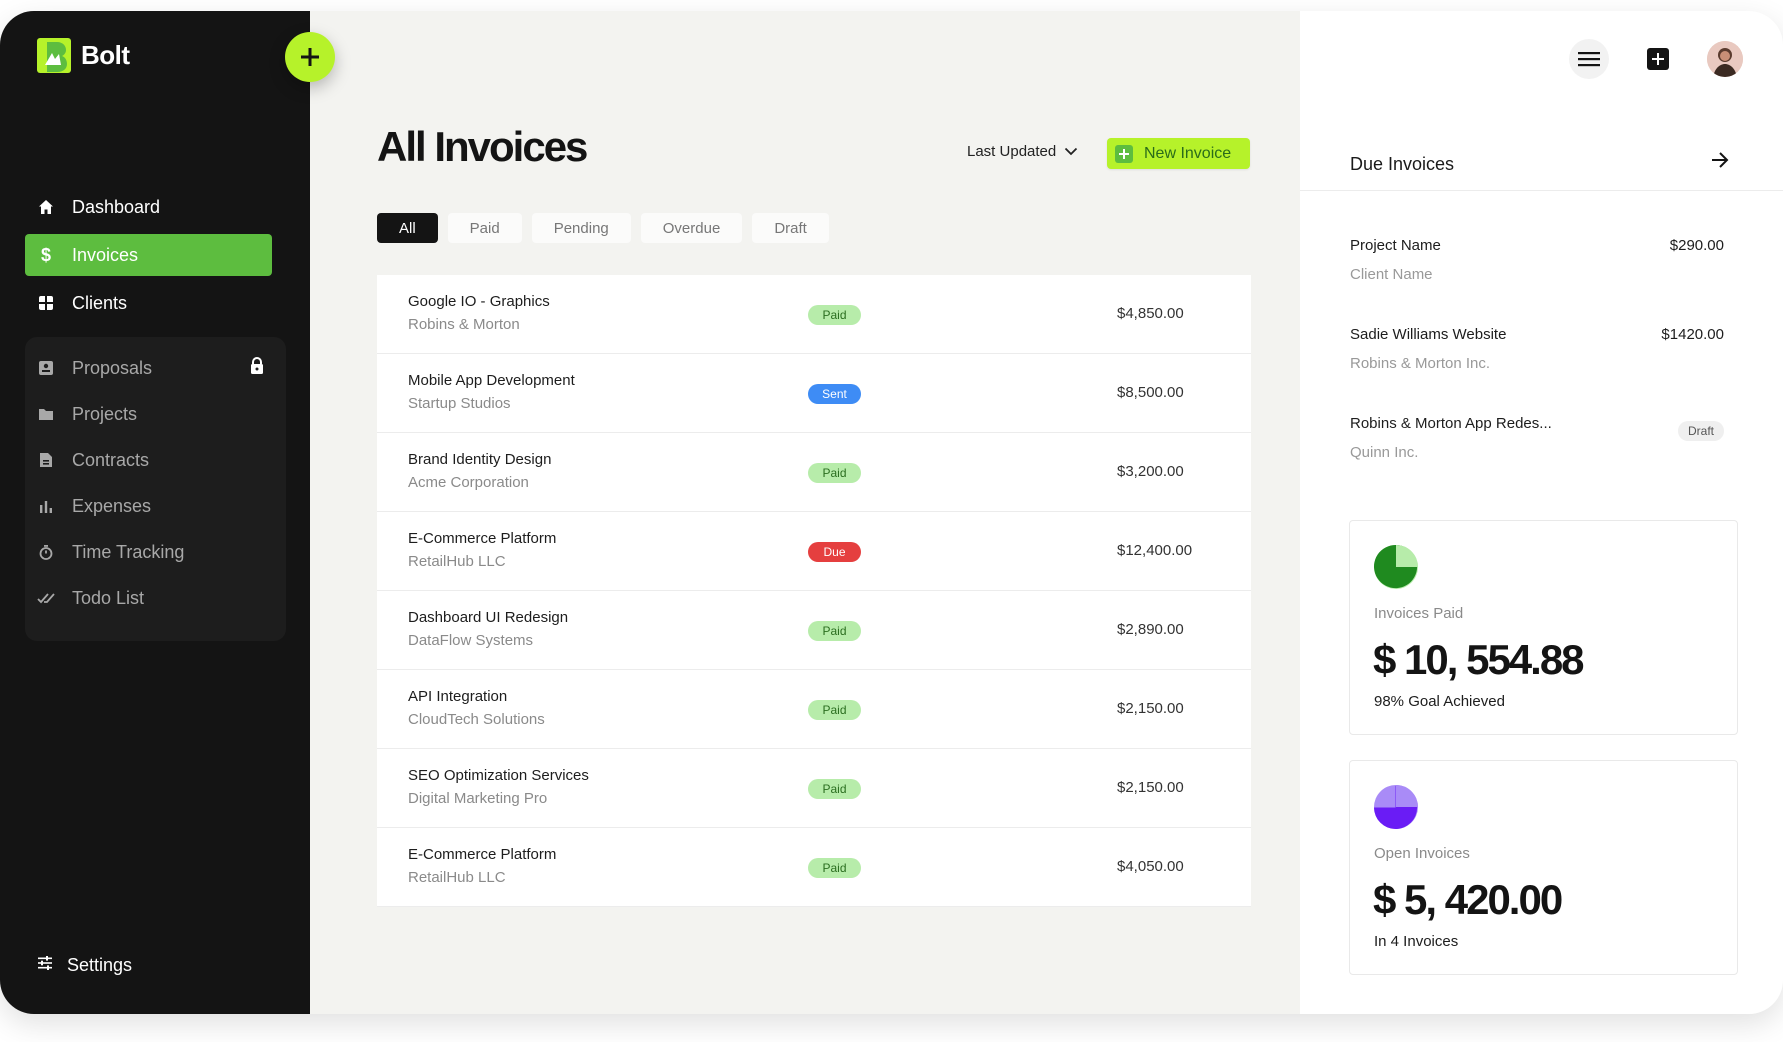 This screenshot has height=1042, width=1783. Describe the element at coordinates (155, 460) in the screenshot. I see `sidebar-item-contracts: Contracts` at that location.